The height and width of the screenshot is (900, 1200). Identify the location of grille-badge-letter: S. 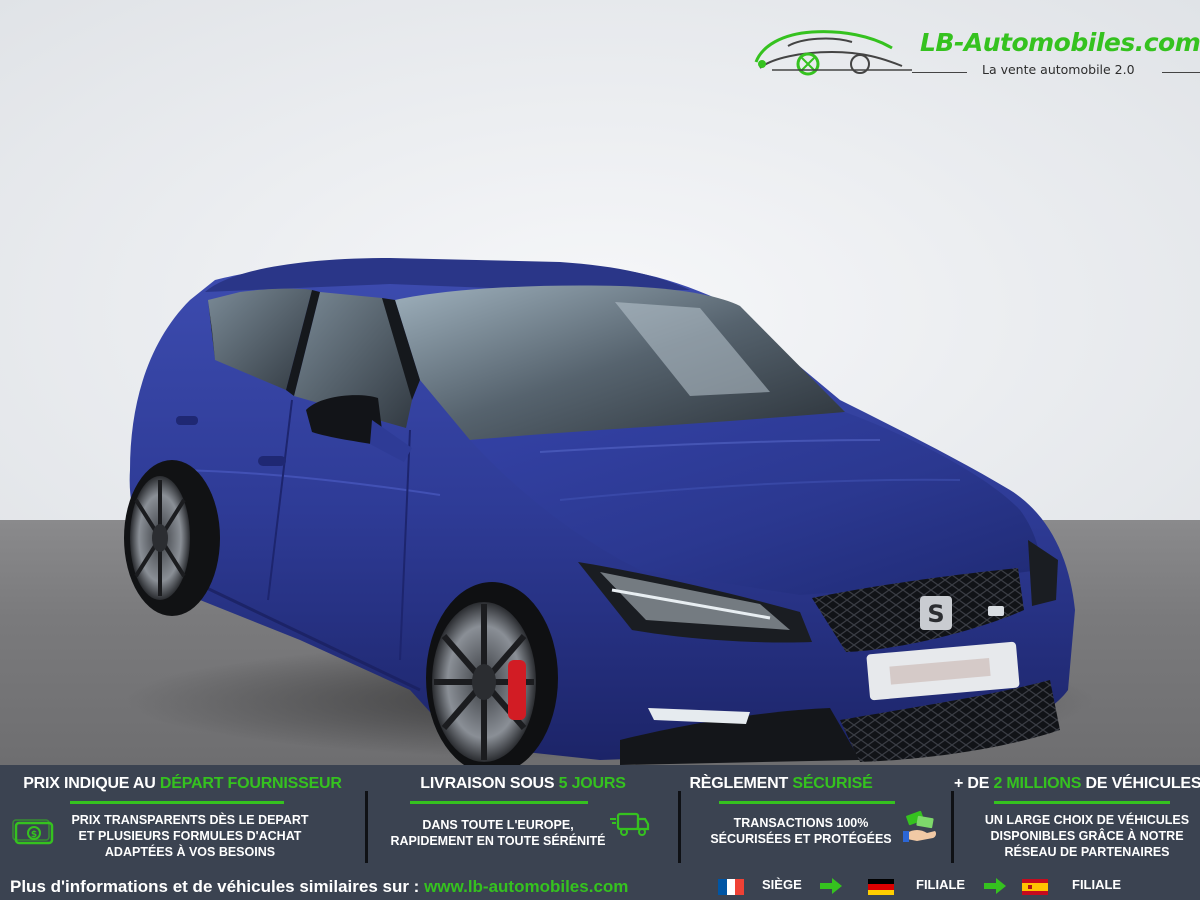
(935, 614).